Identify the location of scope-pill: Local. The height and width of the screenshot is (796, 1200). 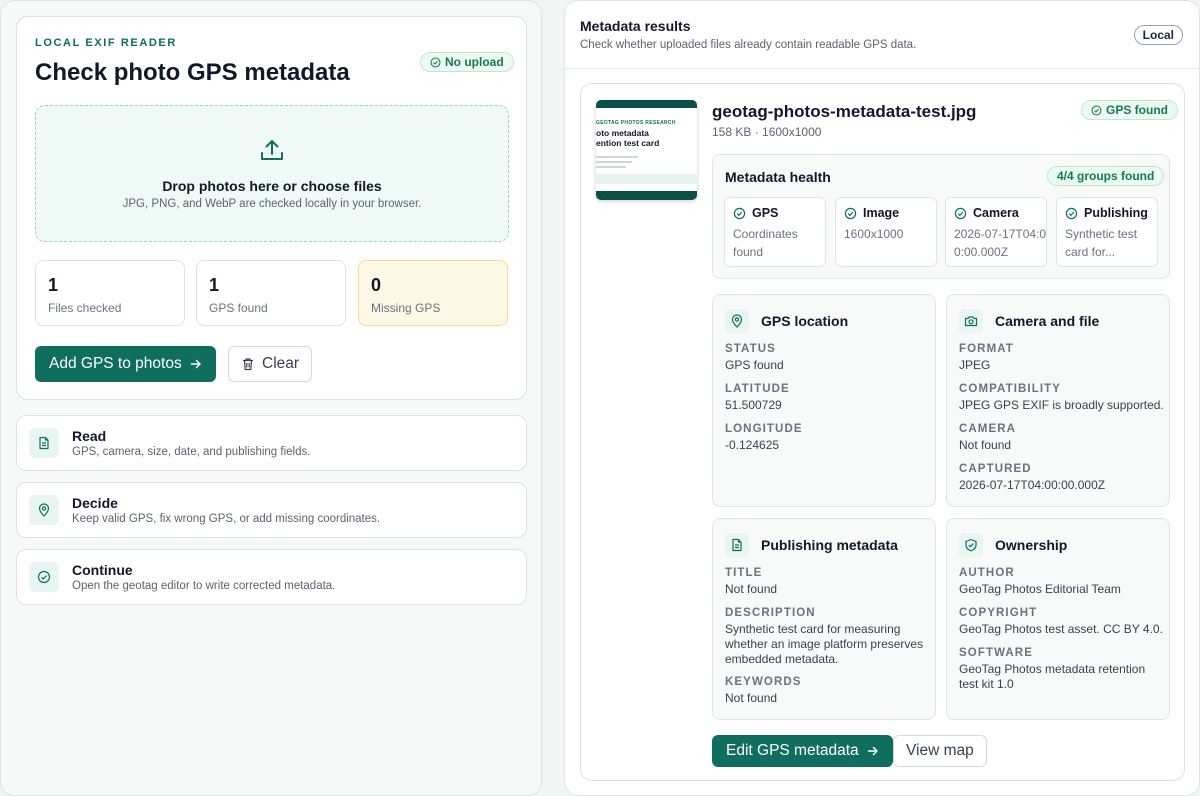
(1158, 35).